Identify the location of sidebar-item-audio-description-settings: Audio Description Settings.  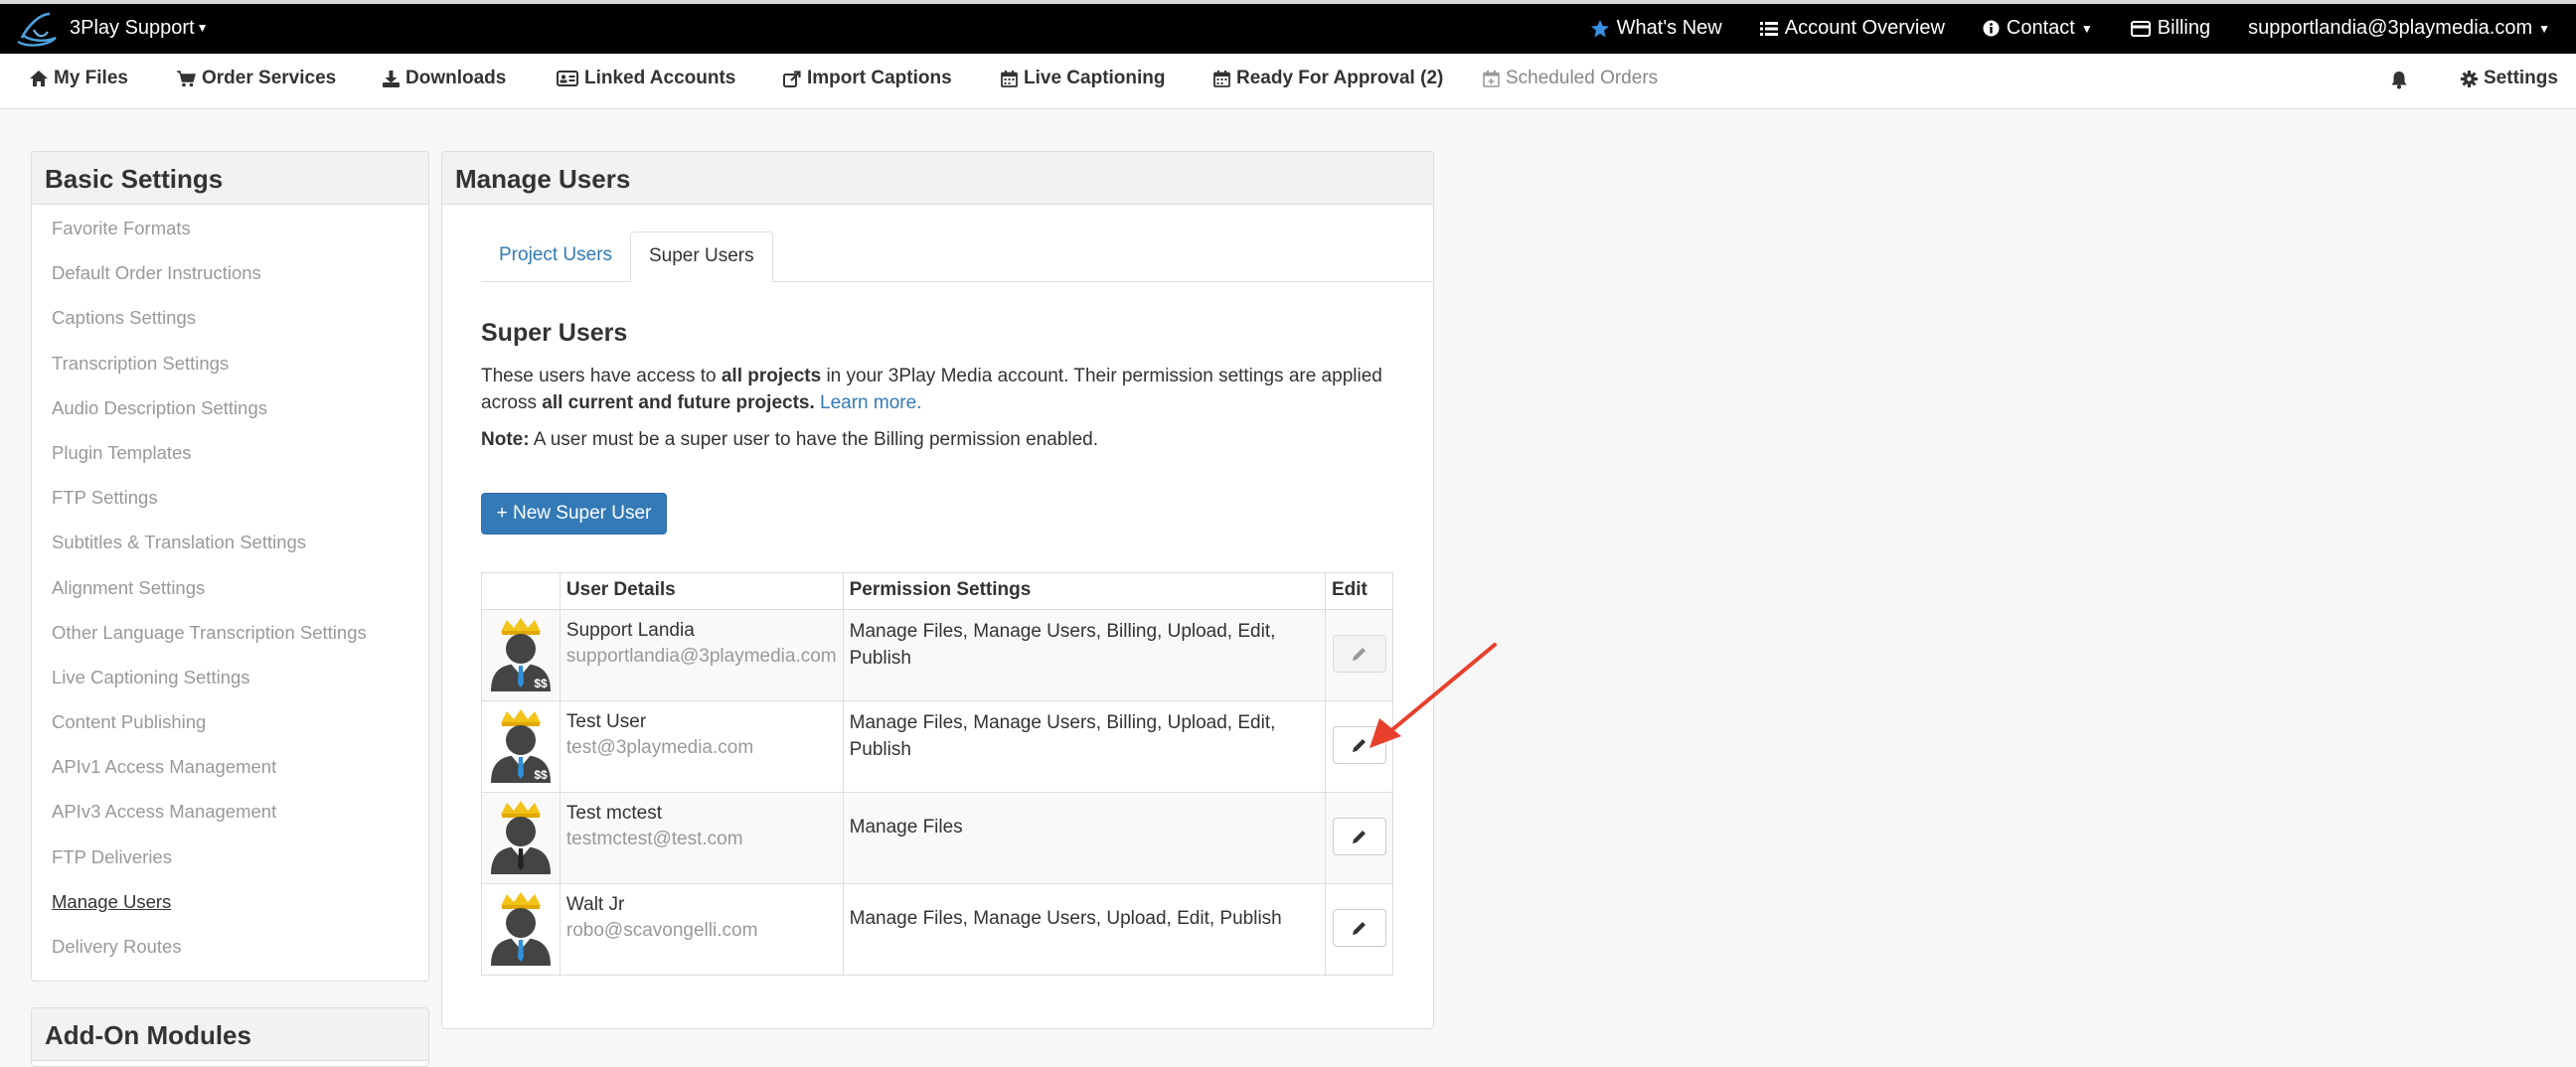
(240, 420).